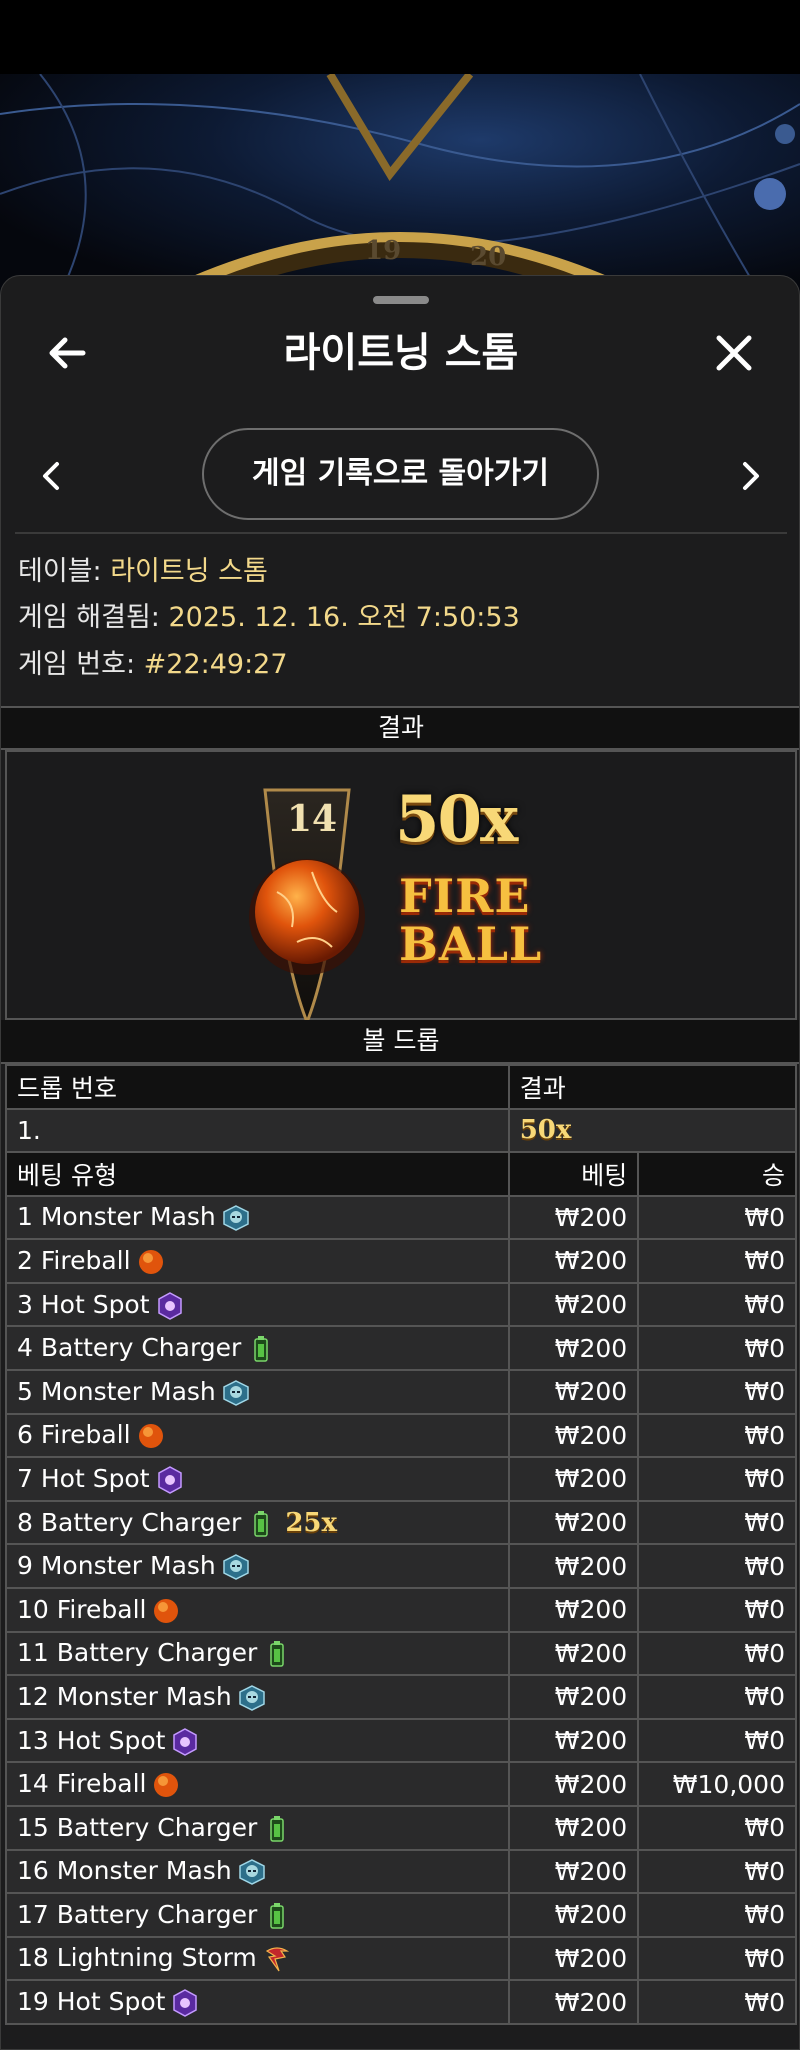 The width and height of the screenshot is (800, 2050). I want to click on next-game-chevron-icon, so click(750, 476).